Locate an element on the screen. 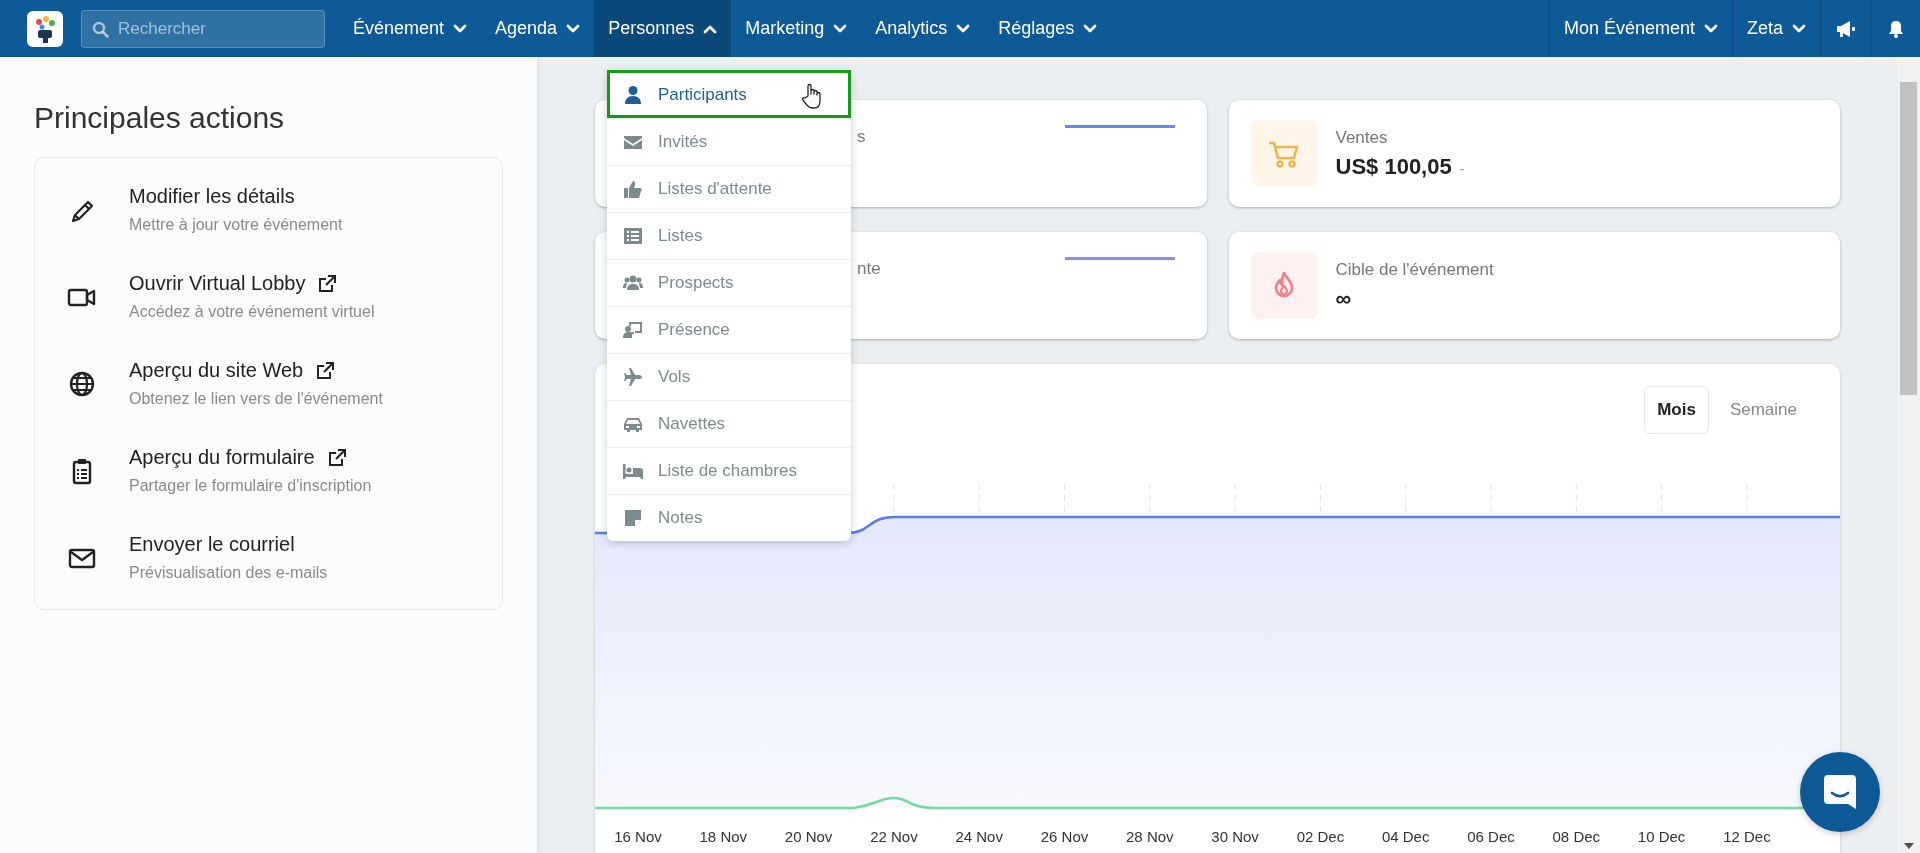 The image size is (1920, 853). menu-item: Notes is located at coordinates (729, 517).